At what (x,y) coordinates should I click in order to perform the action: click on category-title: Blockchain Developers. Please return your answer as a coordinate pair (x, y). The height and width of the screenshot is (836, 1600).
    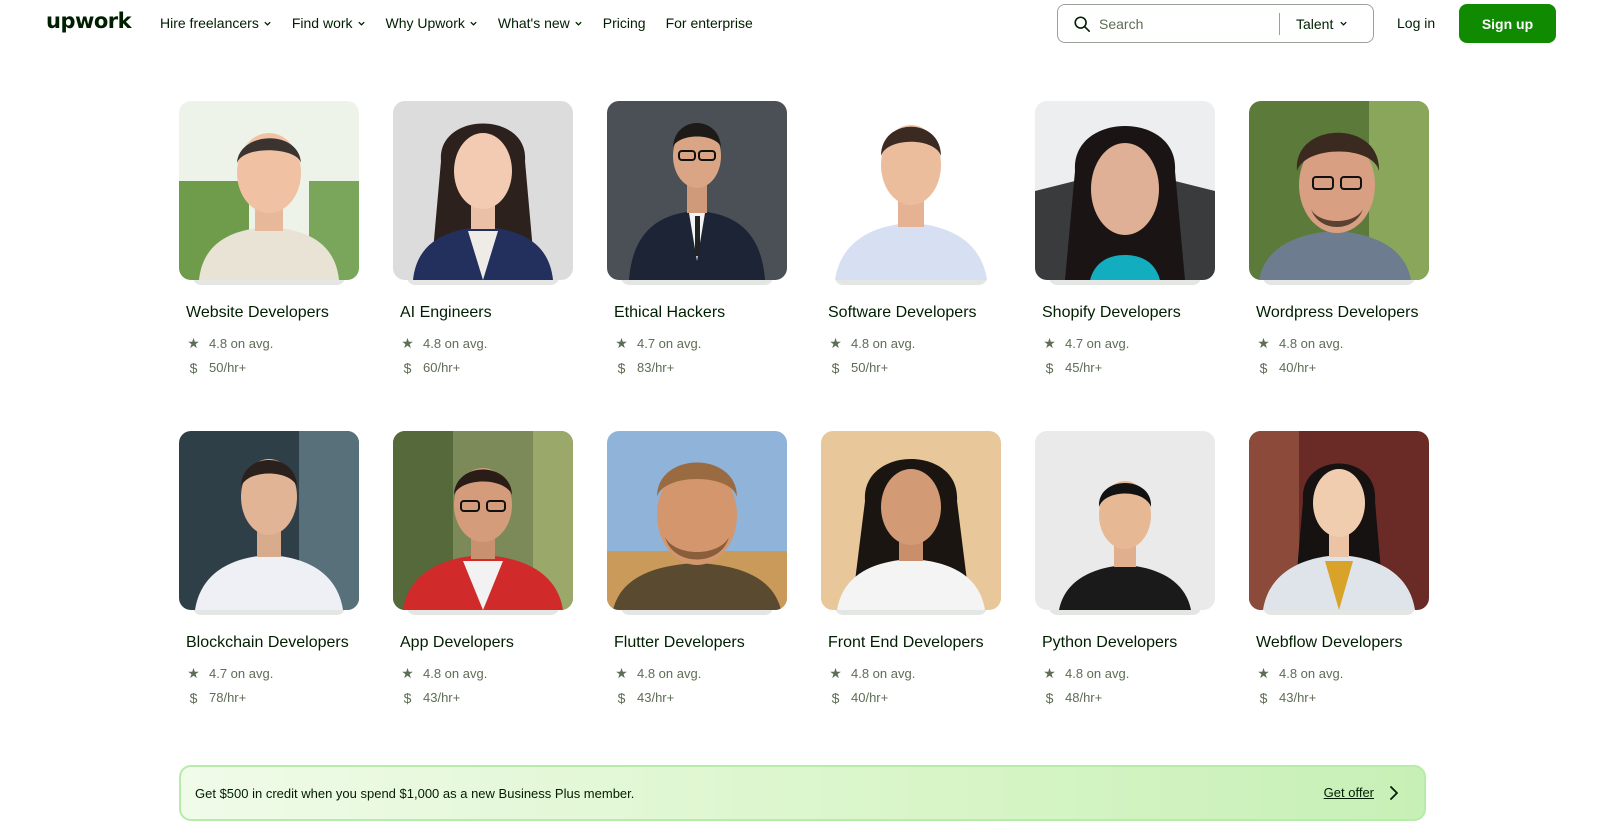
    Looking at the image, I should click on (267, 642).